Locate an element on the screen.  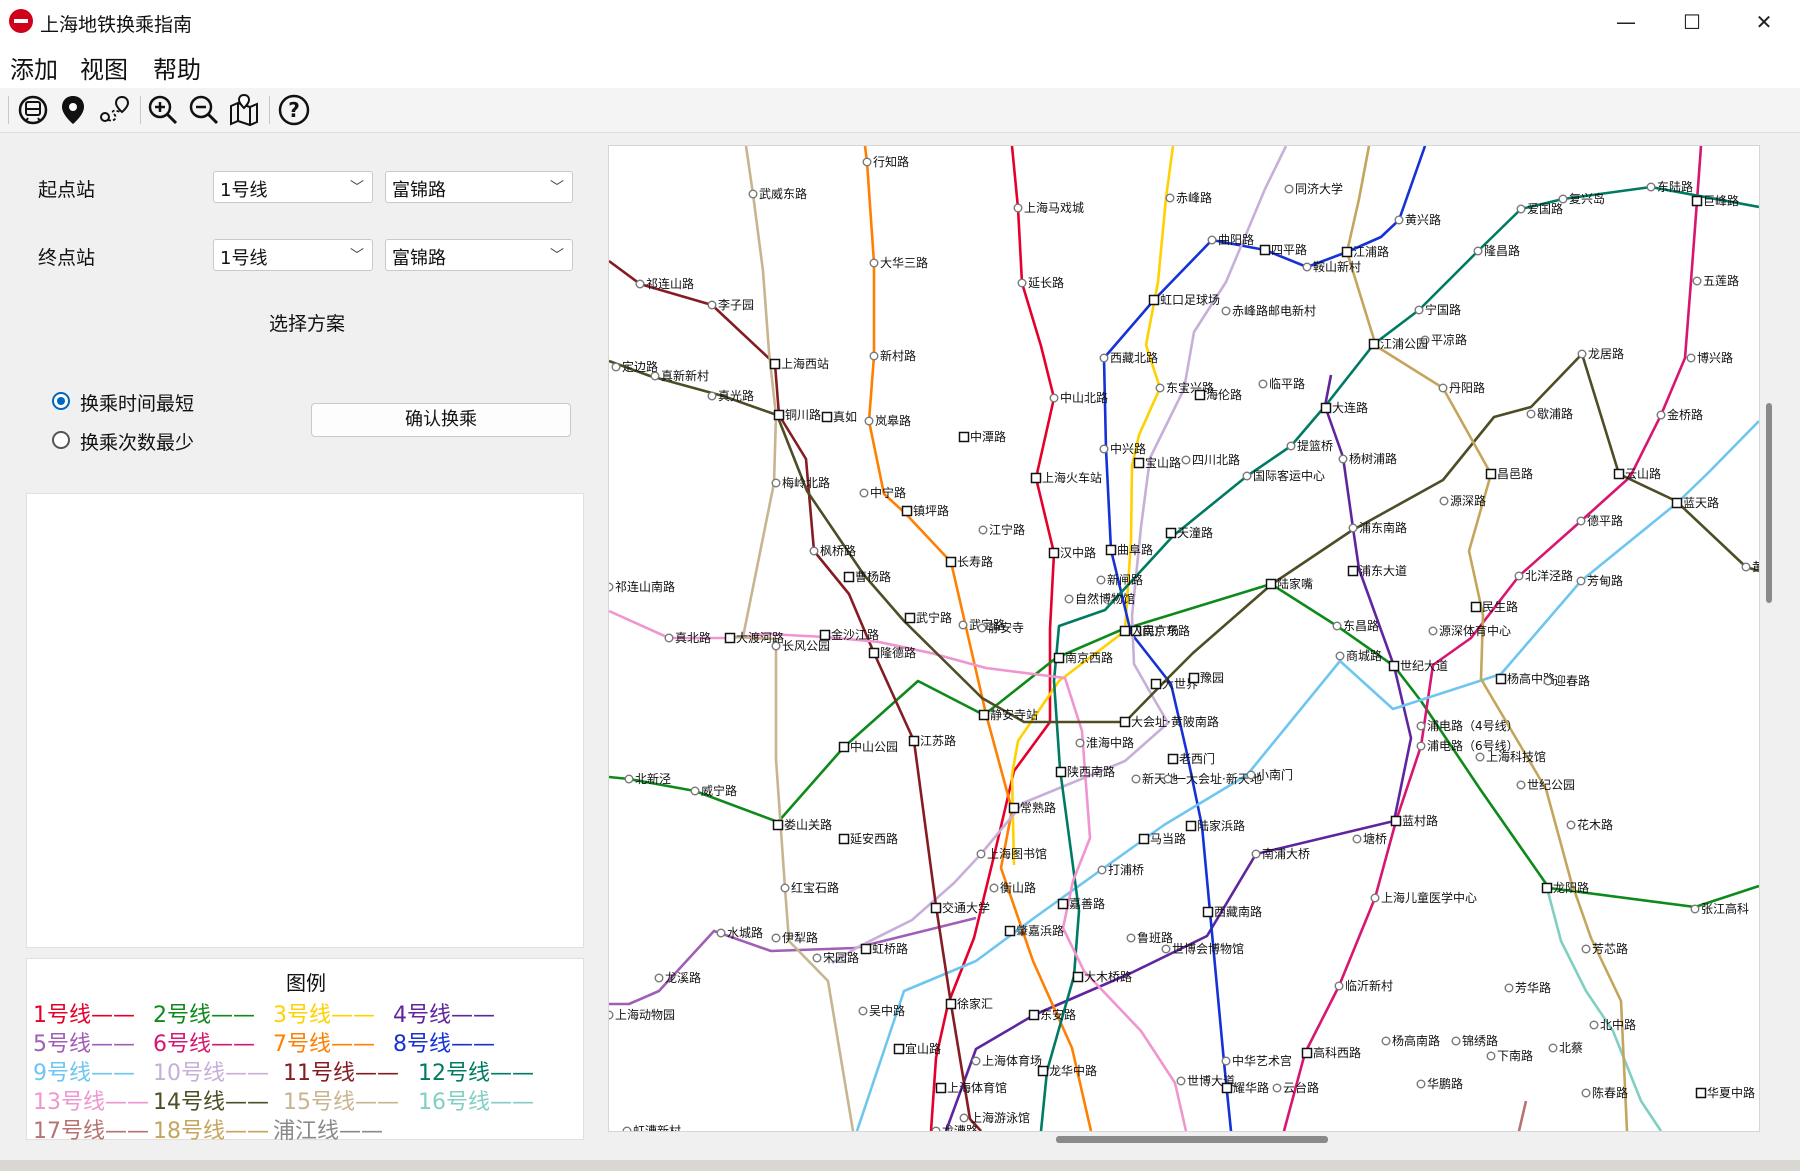
horizontal-scrollbar is located at coordinates (1183, 1139).